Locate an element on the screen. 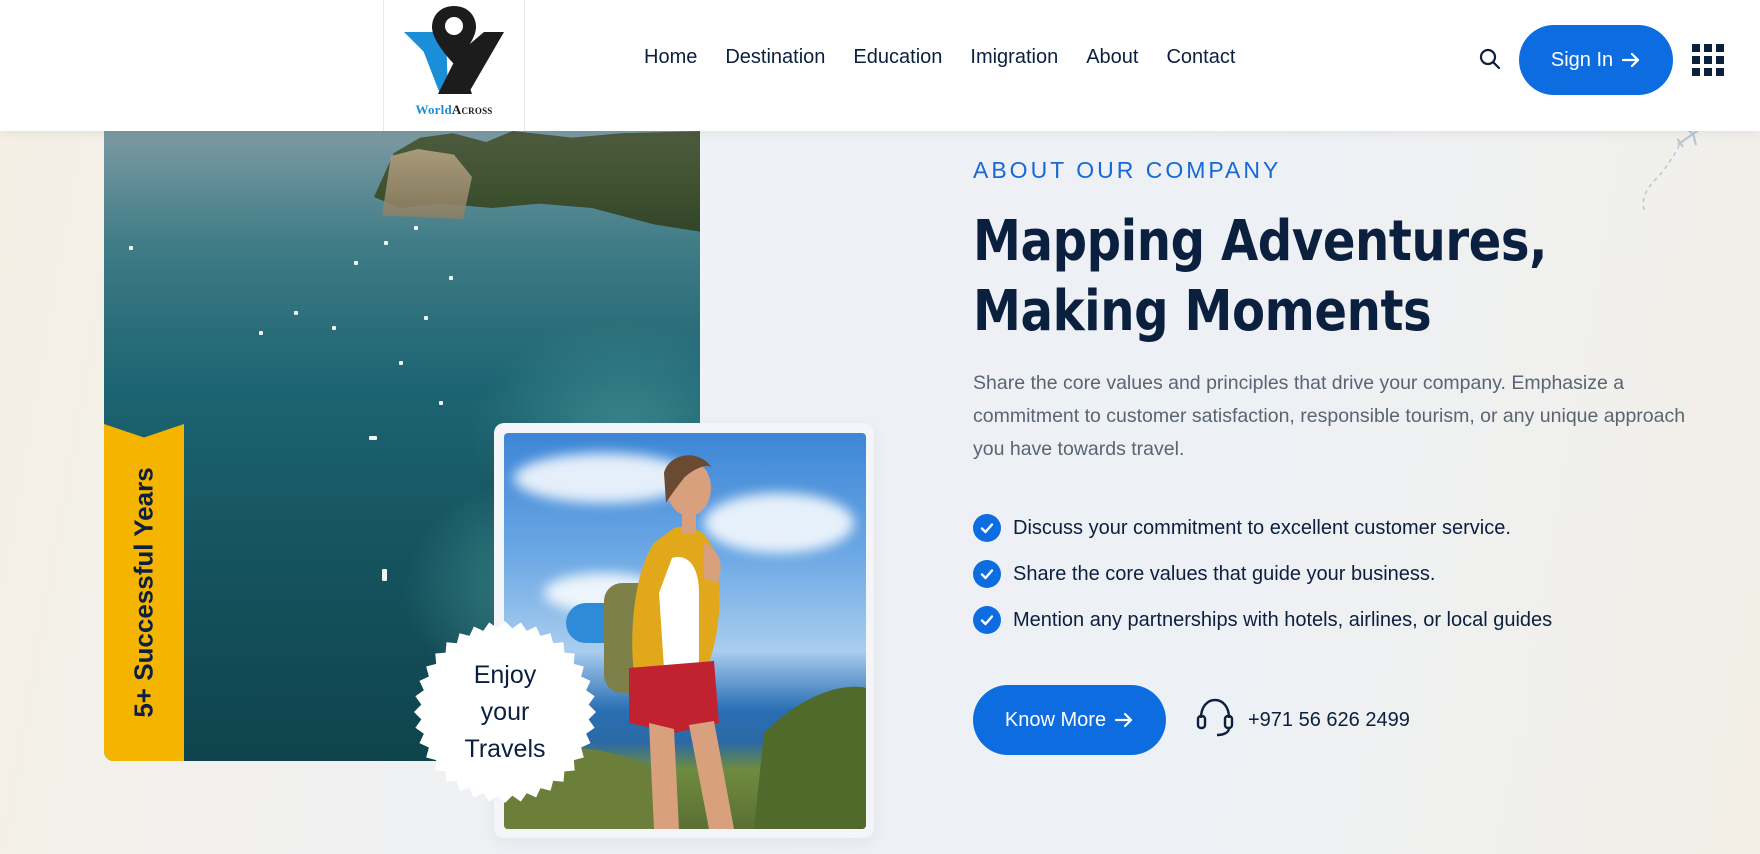  grid-menu-icon is located at coordinates (1708, 60).